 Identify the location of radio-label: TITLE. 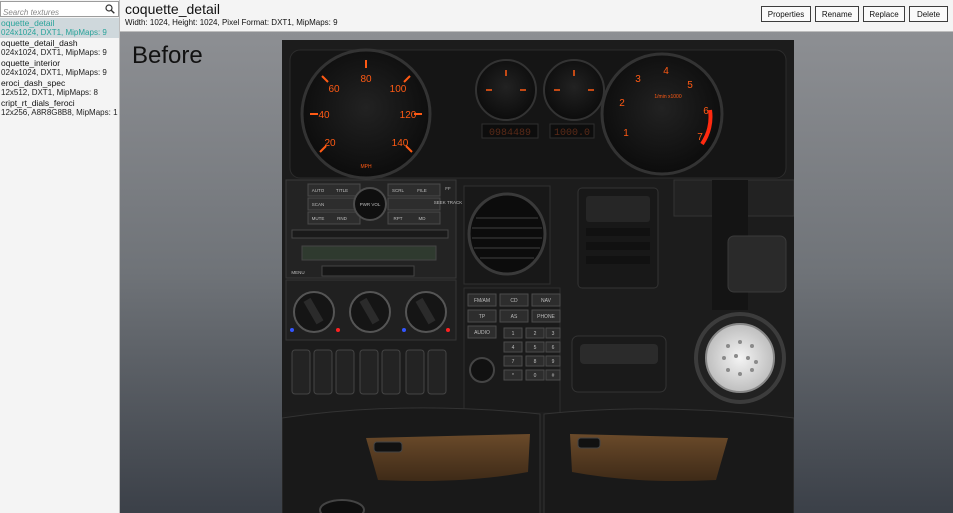
(342, 190).